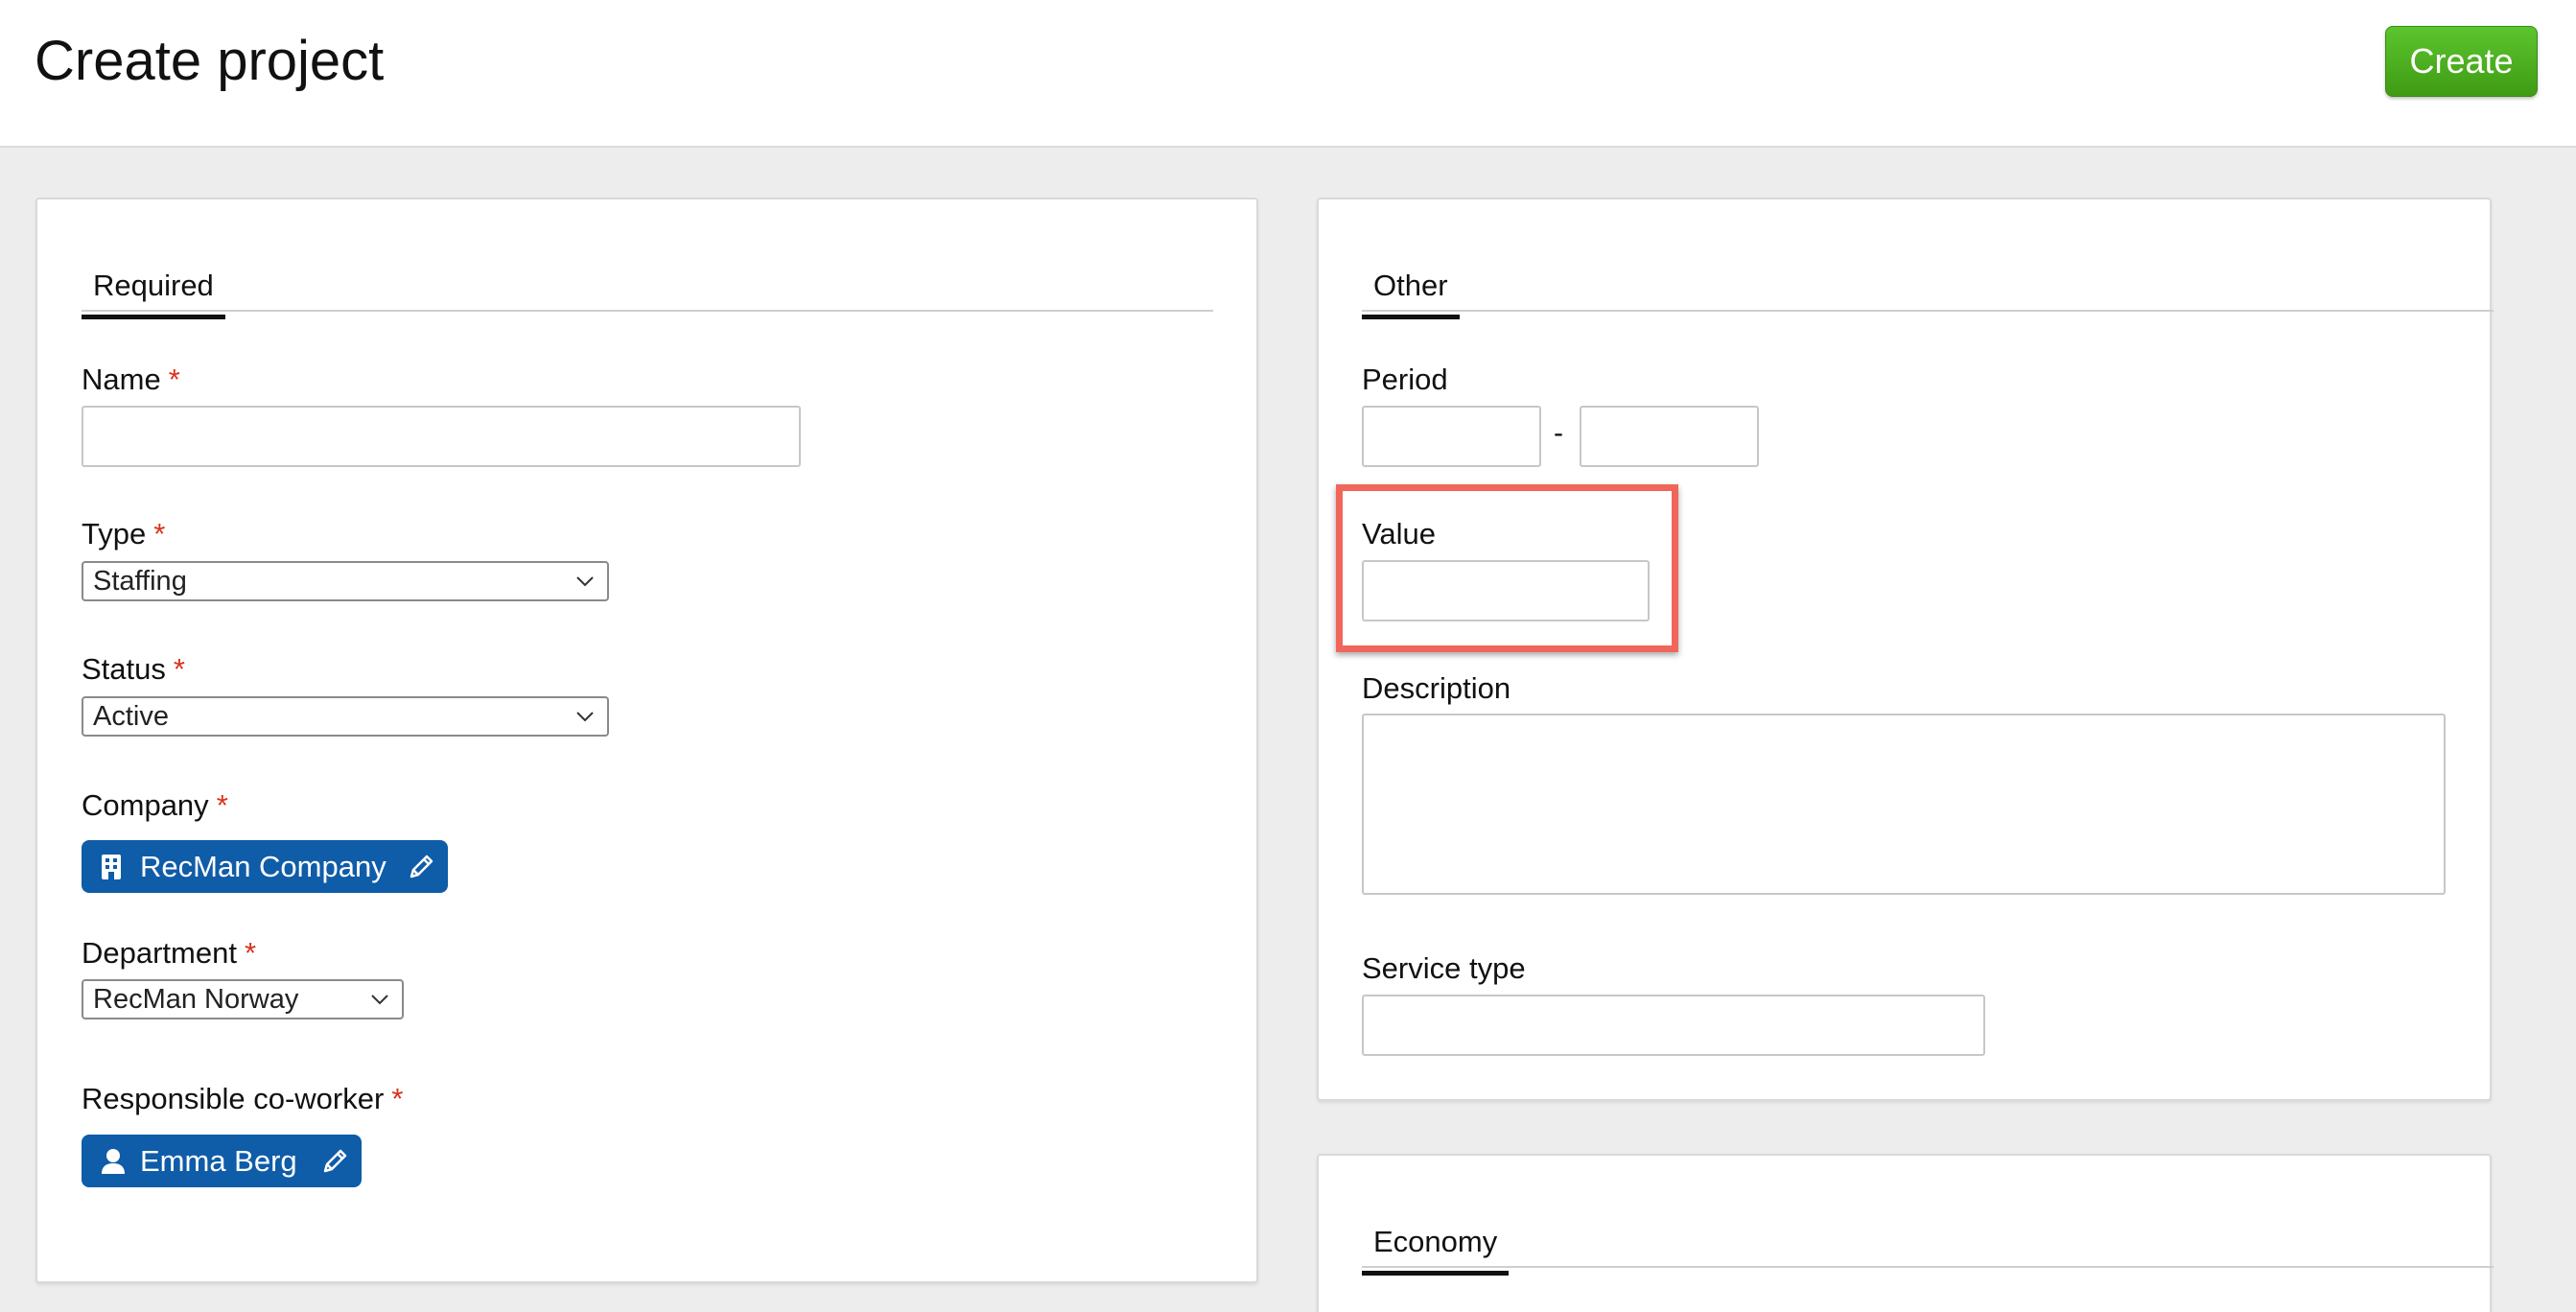 Image resolution: width=2576 pixels, height=1312 pixels. What do you see at coordinates (140, 581) in the screenshot?
I see `type-selected-value: Staffing` at bounding box center [140, 581].